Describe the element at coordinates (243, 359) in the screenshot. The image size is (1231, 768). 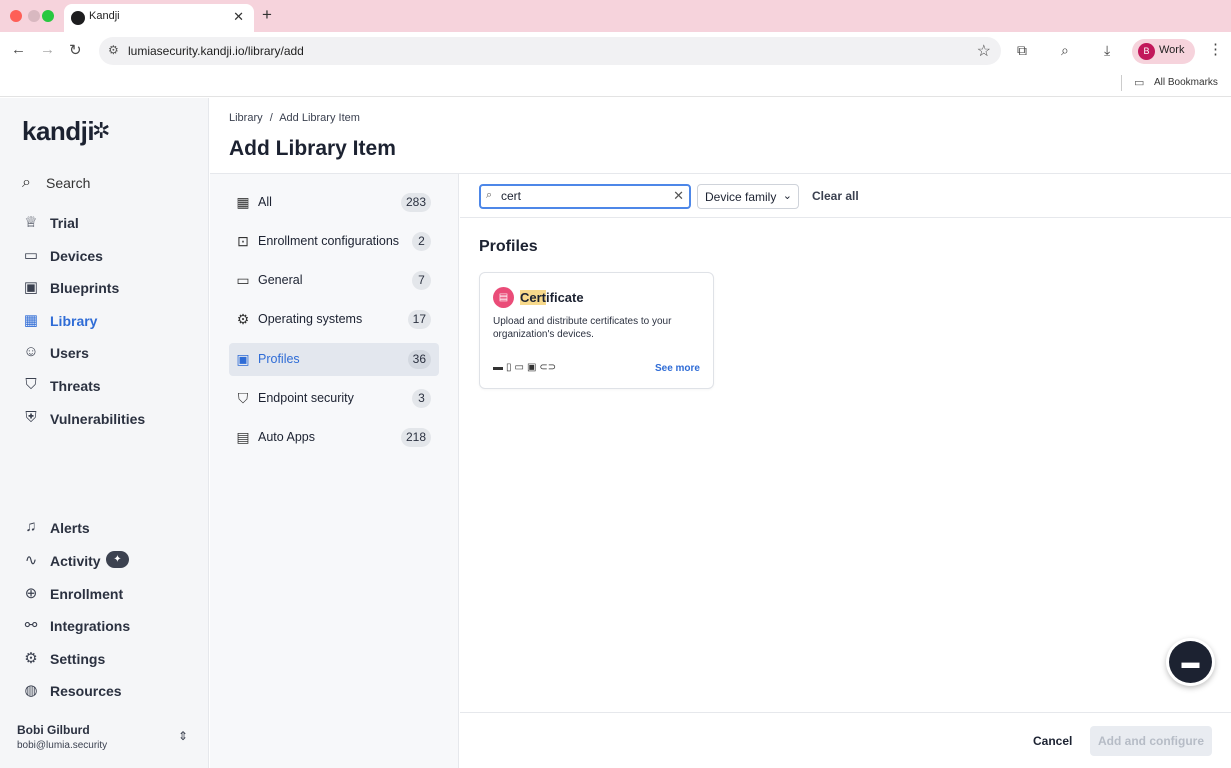
I see `profile-folder-icon: ▣` at that location.